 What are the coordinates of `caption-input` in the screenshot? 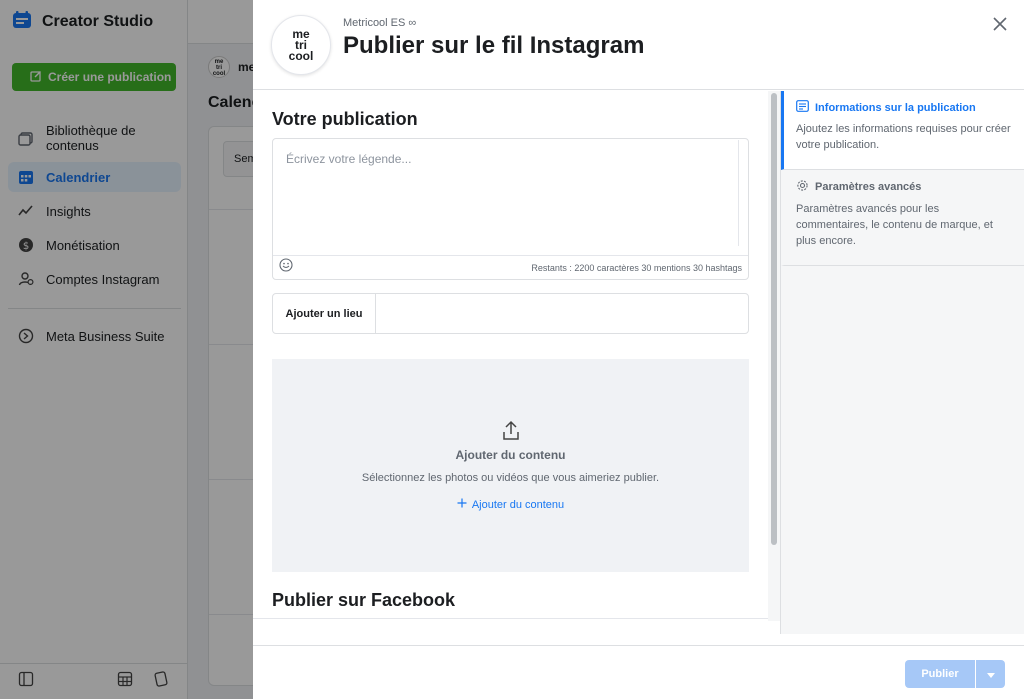 It's located at (506, 193).